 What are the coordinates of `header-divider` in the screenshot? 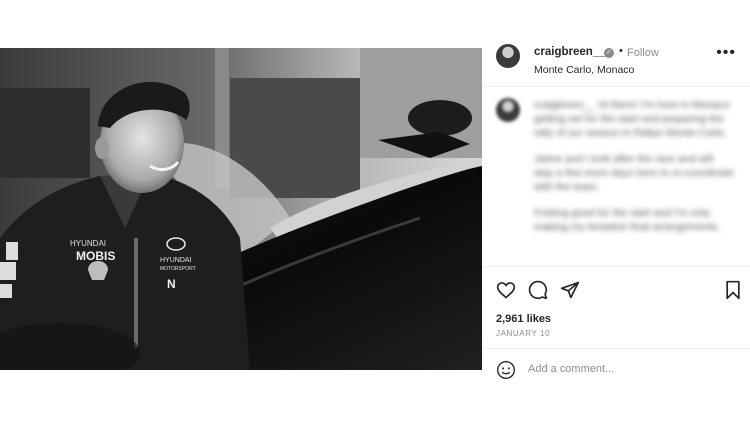 It's located at (616, 86).